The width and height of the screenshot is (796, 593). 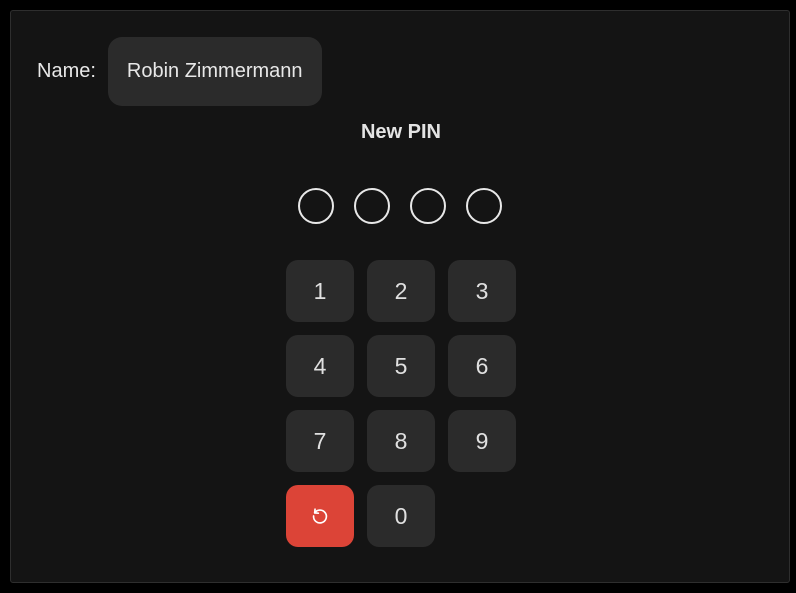 I want to click on reset-icon, so click(x=320, y=516).